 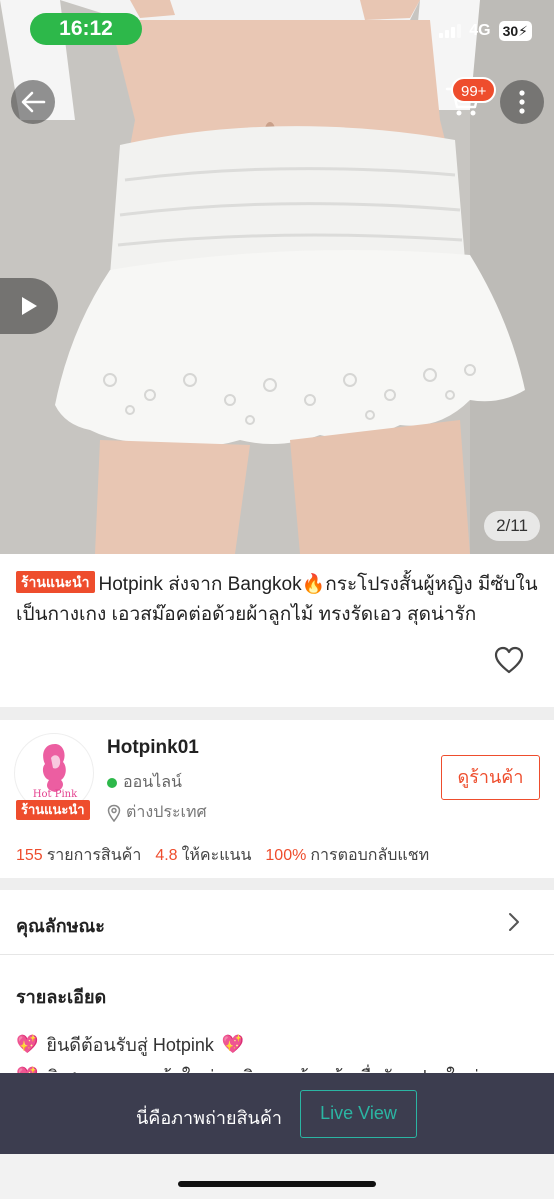 I want to click on location-pin-icon, so click(x=114, y=813).